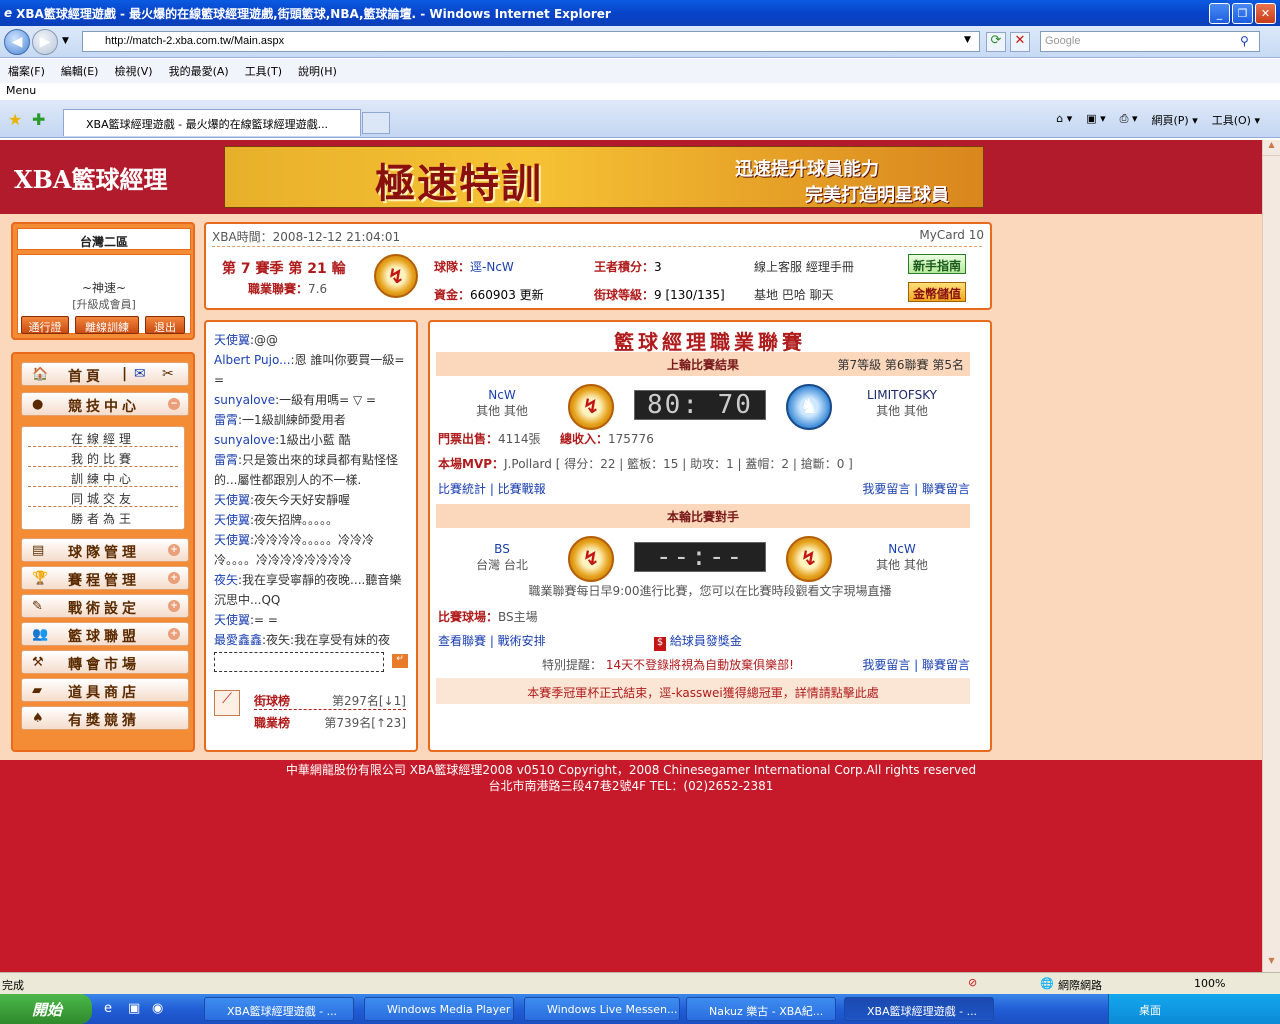 This screenshot has width=1280, height=1024. What do you see at coordinates (804, 266) in the screenshot?
I see `support-links: 線上客服 經理手冊` at bounding box center [804, 266].